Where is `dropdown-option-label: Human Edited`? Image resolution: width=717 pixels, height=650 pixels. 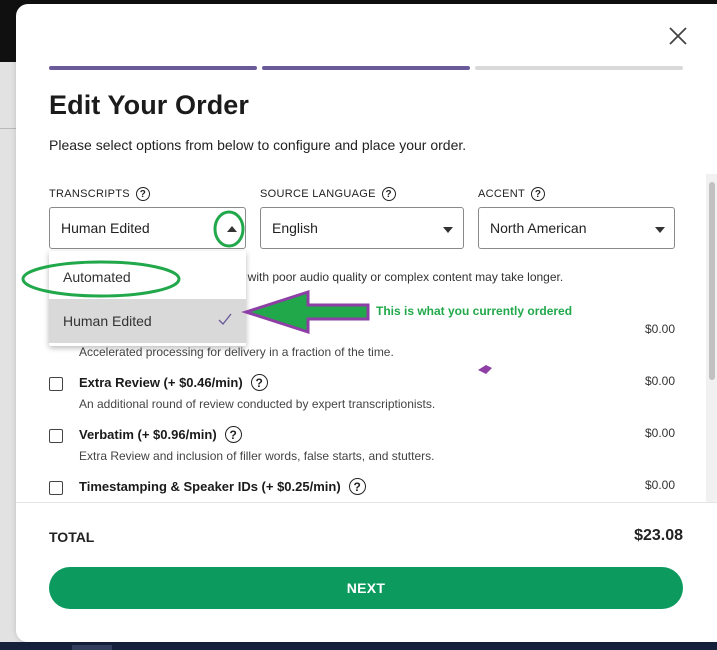 dropdown-option-label: Human Edited is located at coordinates (107, 321).